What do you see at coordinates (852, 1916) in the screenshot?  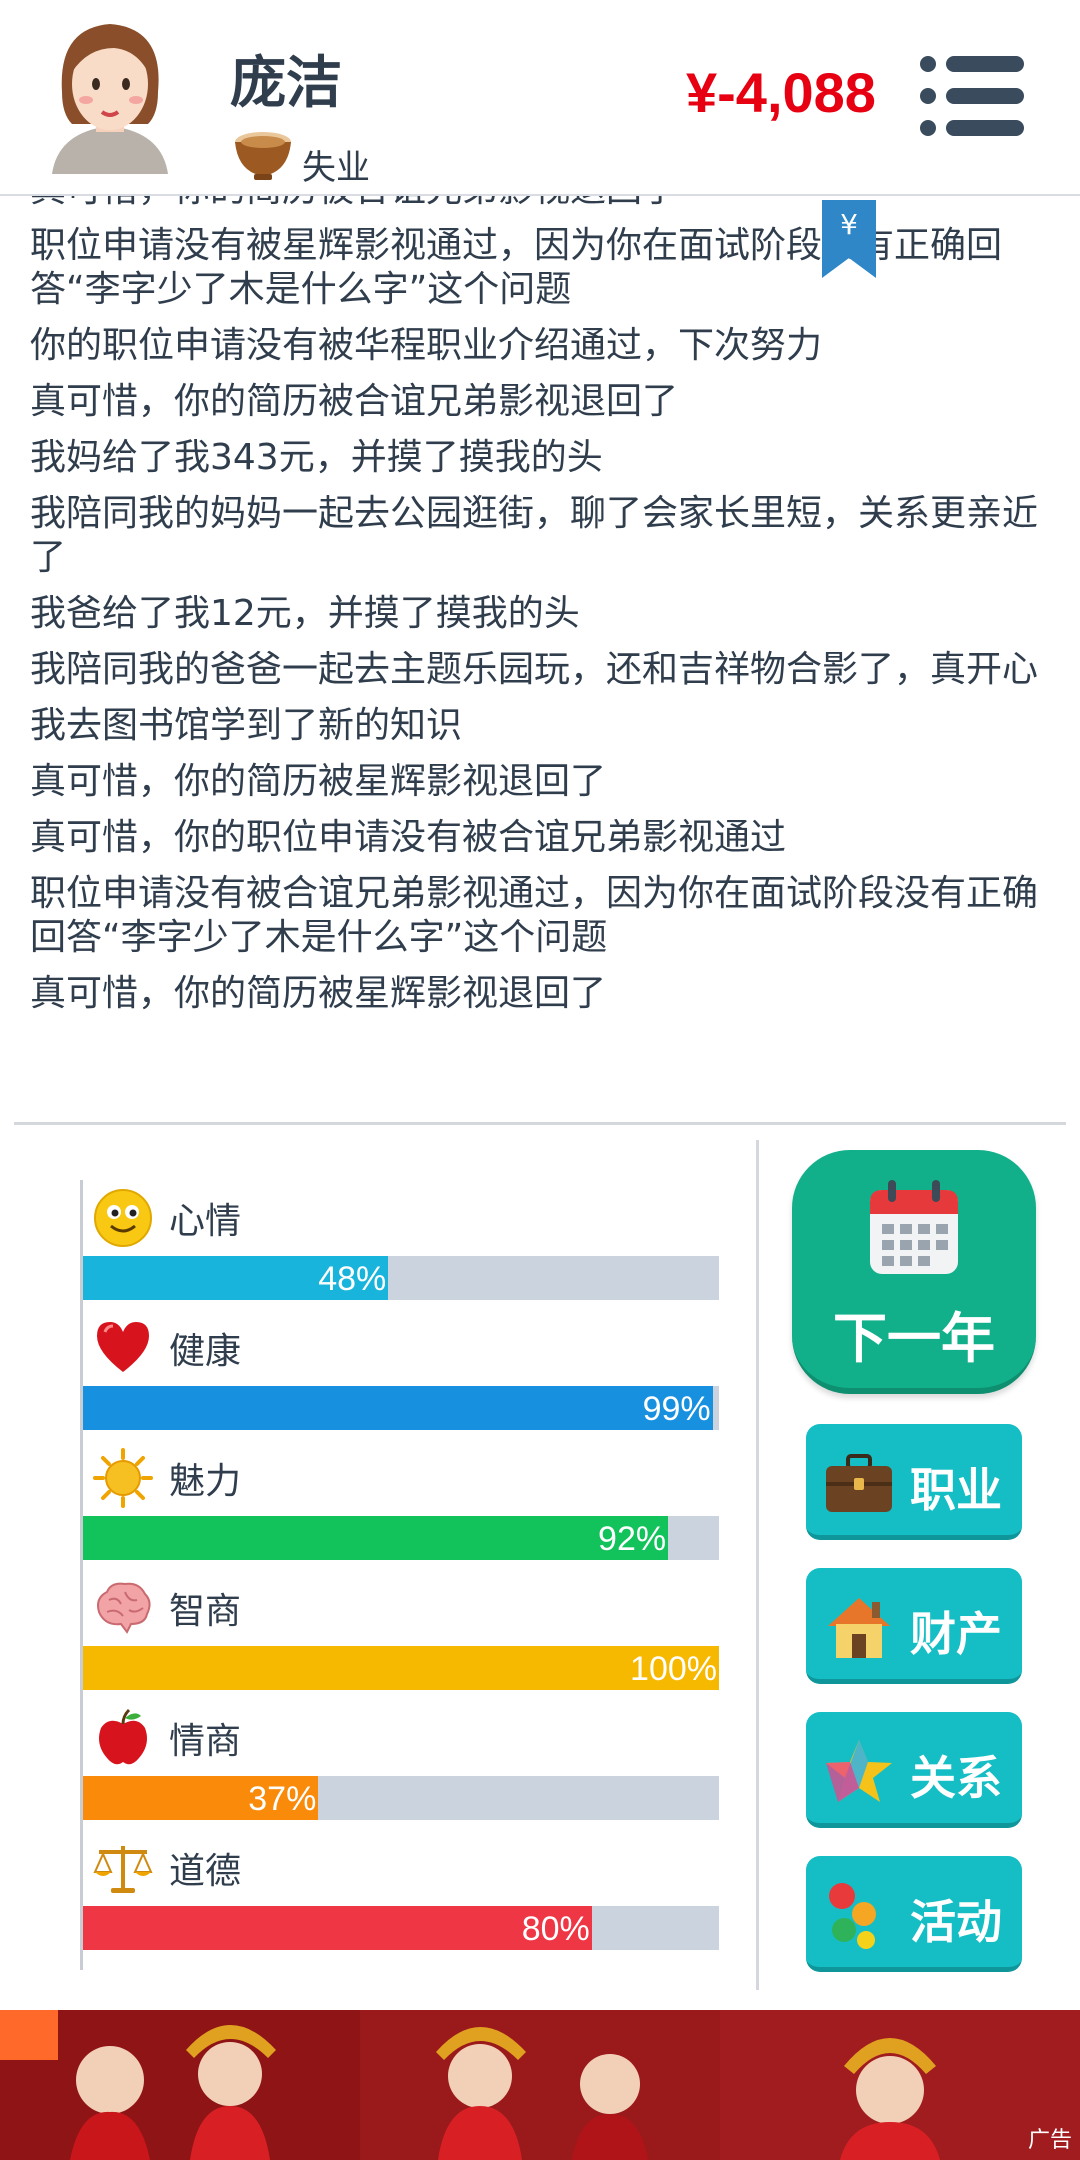 I see `activity-dots-icon` at bounding box center [852, 1916].